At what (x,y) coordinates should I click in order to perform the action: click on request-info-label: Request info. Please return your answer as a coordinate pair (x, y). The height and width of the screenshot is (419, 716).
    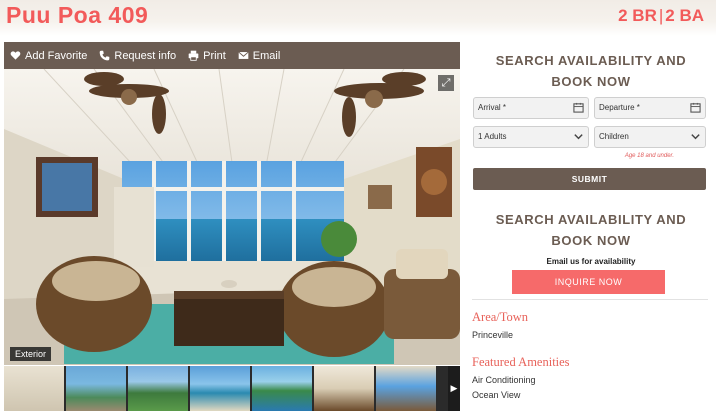
    Looking at the image, I should click on (145, 55).